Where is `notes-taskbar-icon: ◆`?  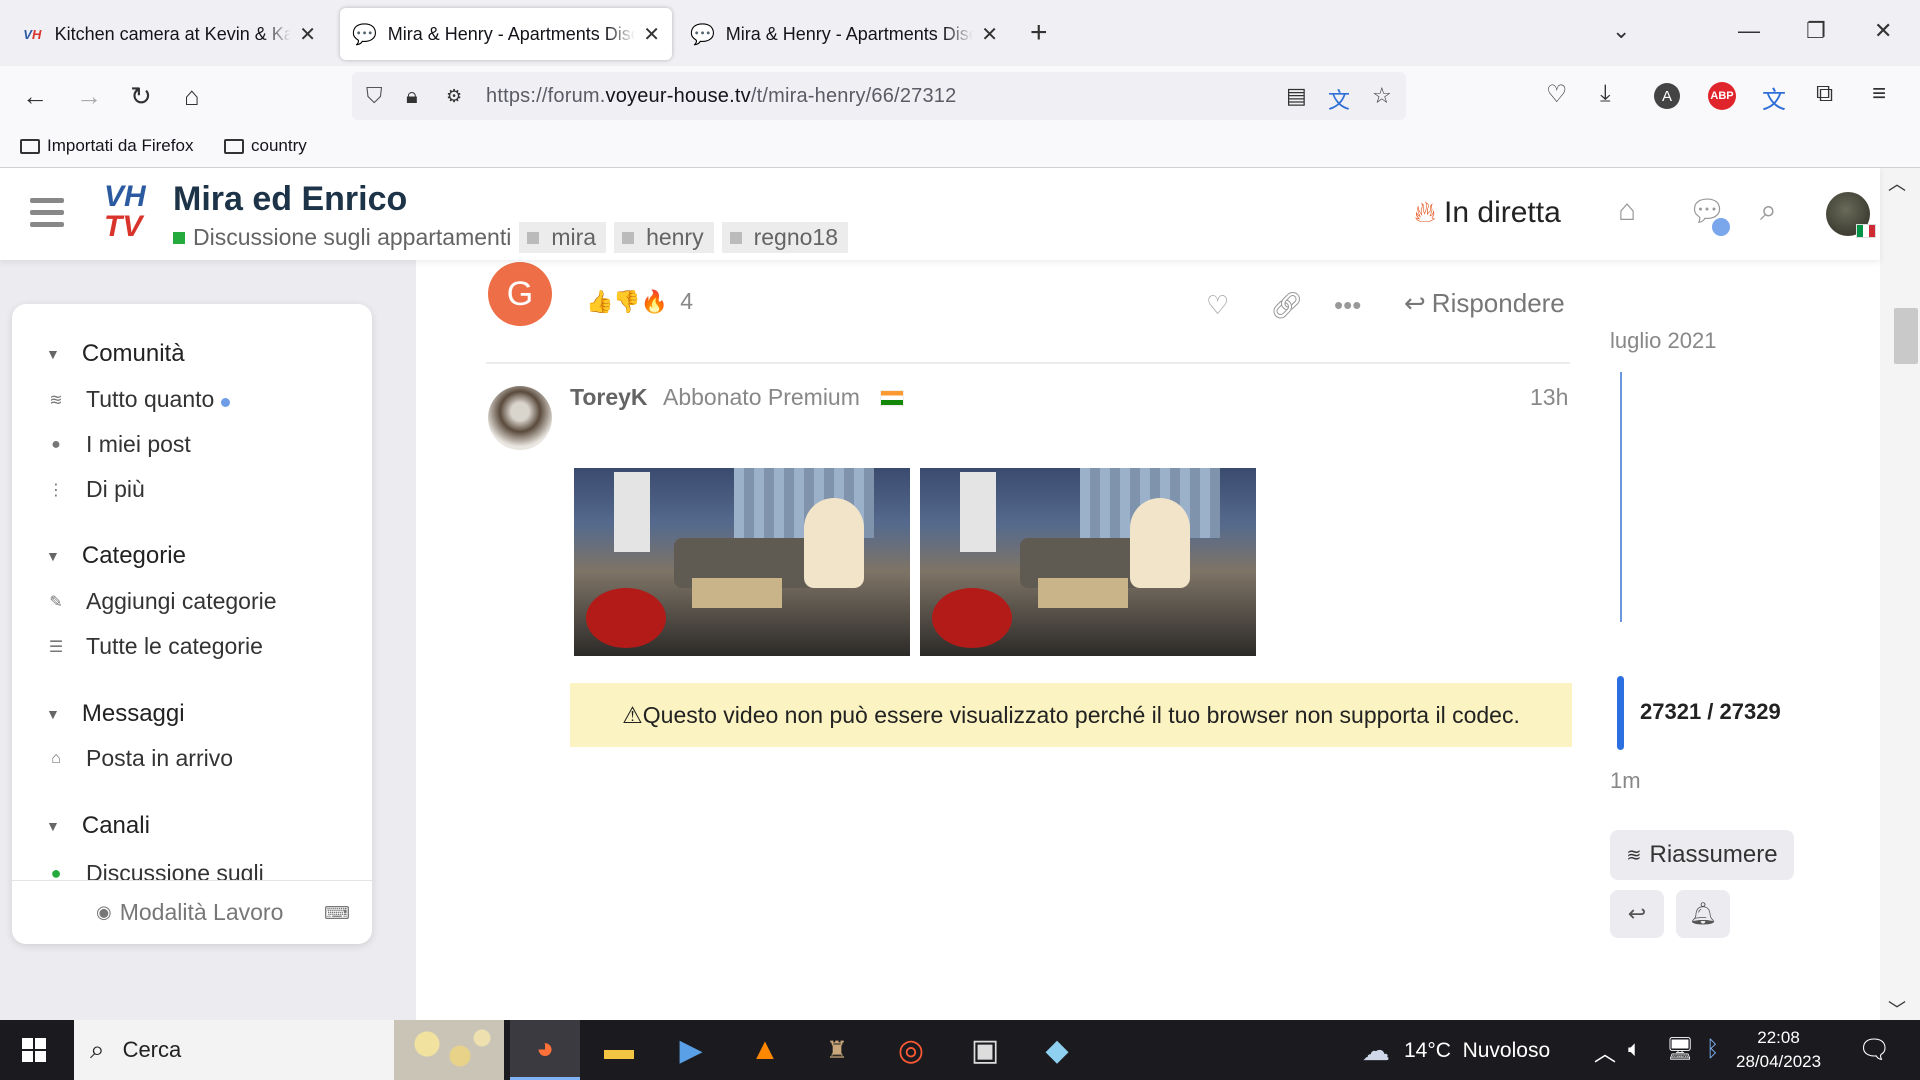 notes-taskbar-icon: ◆ is located at coordinates (1057, 1050).